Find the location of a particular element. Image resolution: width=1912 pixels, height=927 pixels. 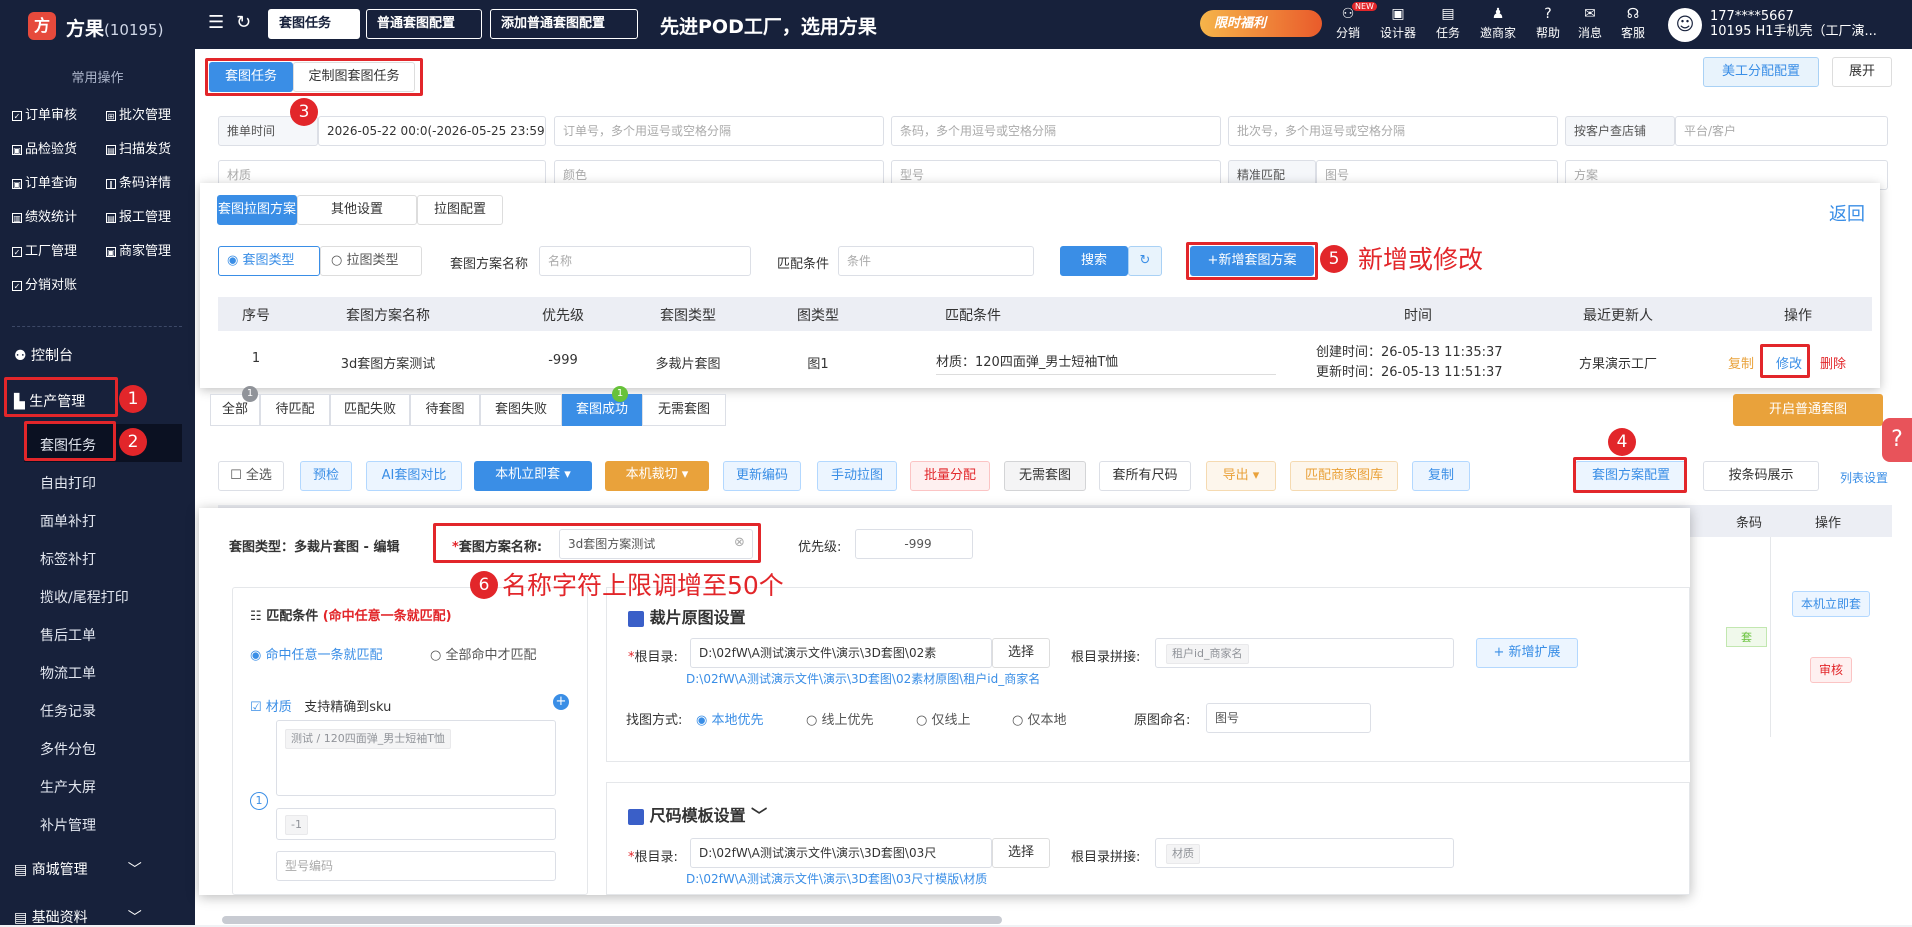

sub-screen: 生产大屏 is located at coordinates (68, 787).